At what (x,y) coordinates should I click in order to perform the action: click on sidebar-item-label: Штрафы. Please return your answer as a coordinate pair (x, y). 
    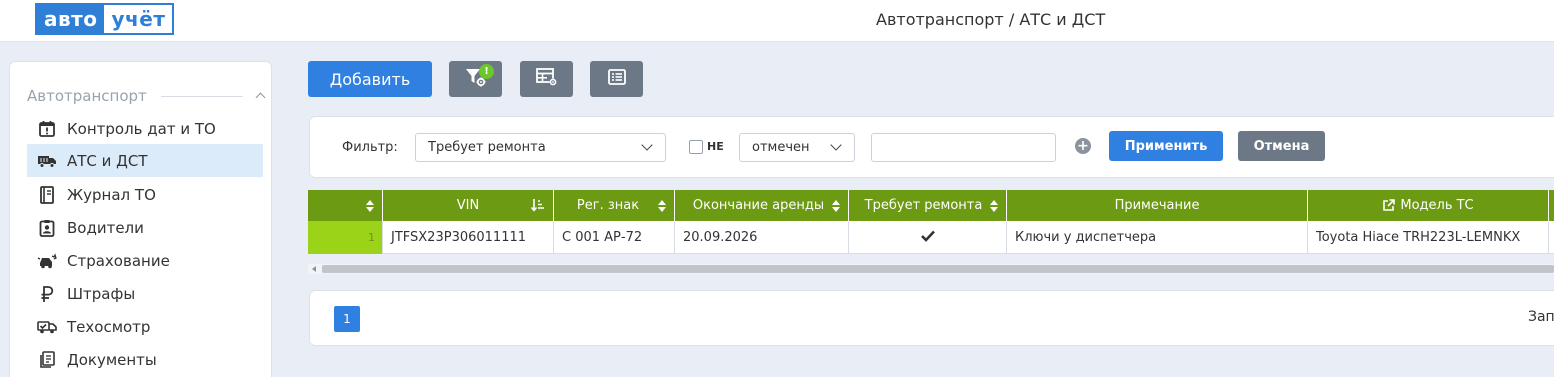
    Looking at the image, I should click on (101, 293).